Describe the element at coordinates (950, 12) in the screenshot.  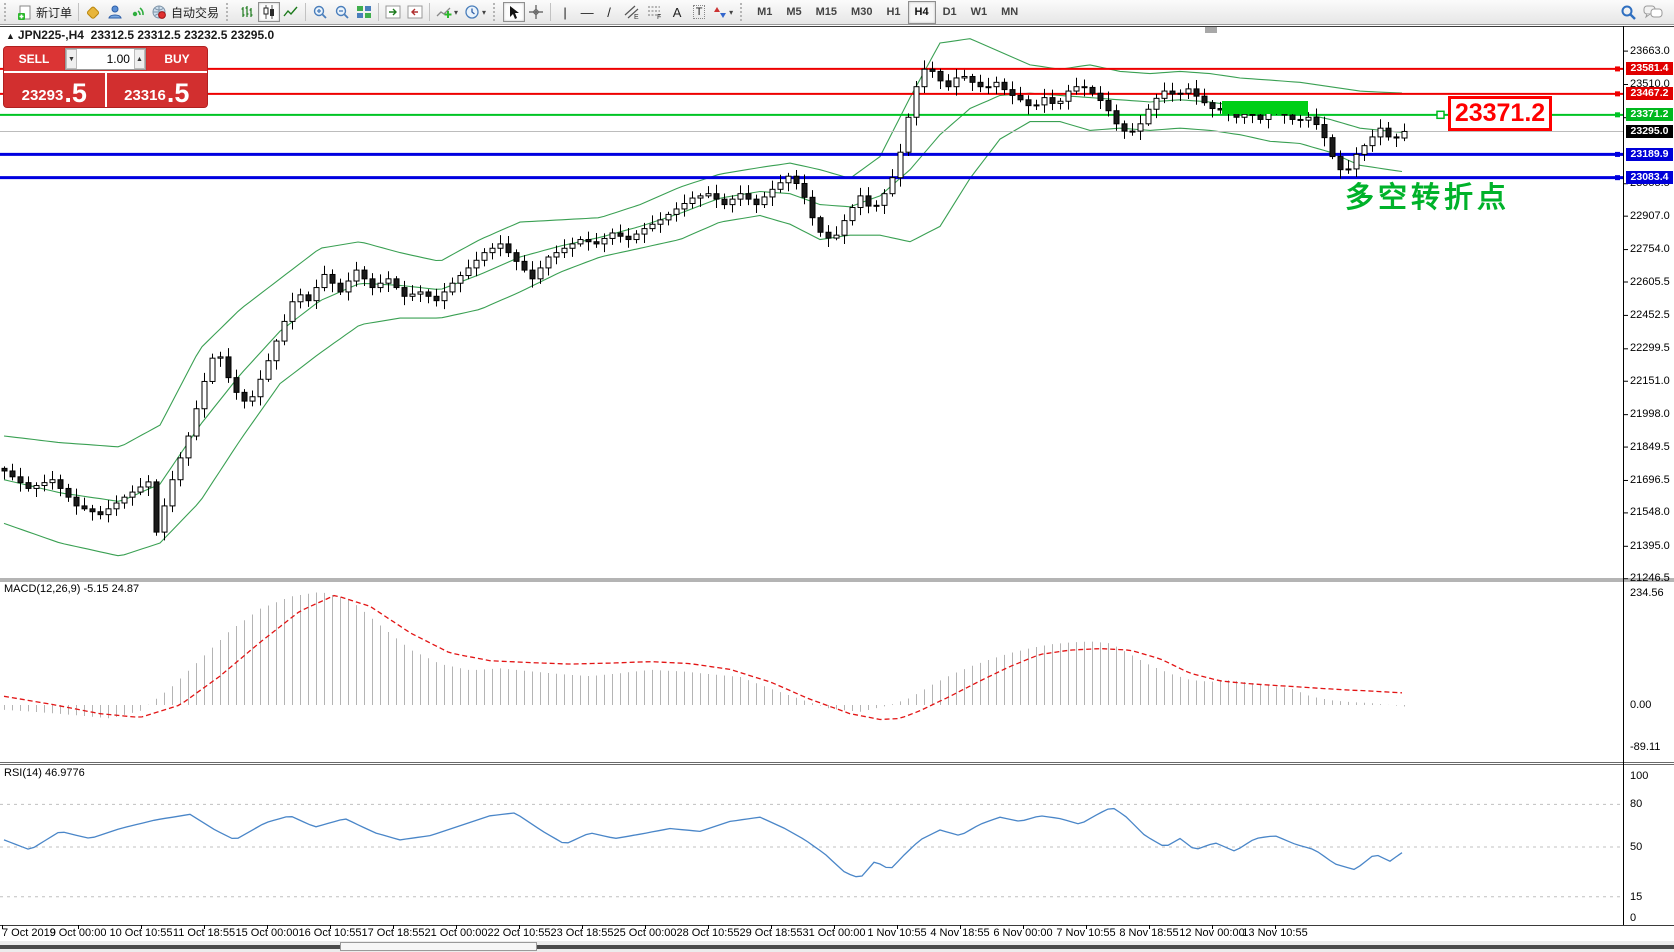
I see `timeframe-d1: D1` at that location.